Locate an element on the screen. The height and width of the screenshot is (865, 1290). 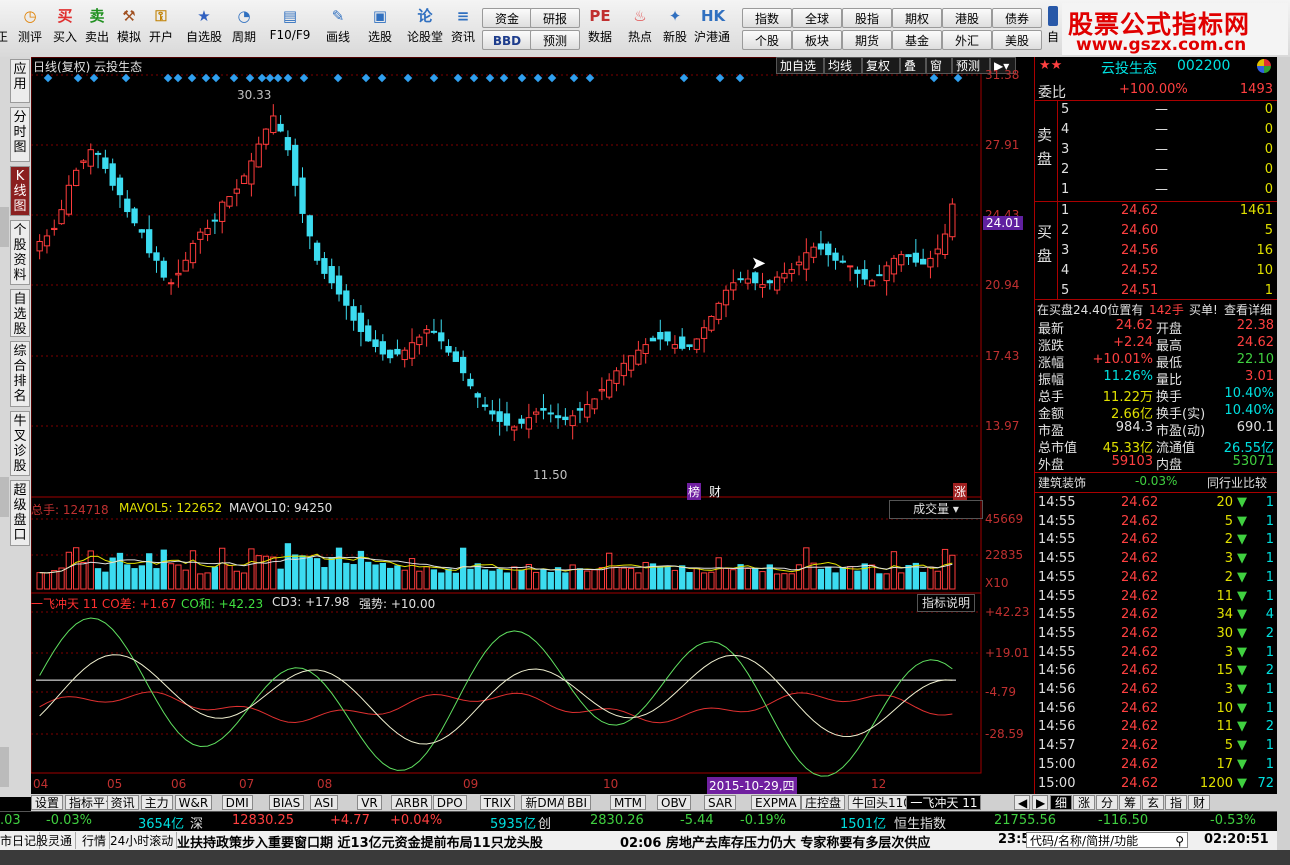
news-ticker: 业扶持政策步入重要窗口期 近13亿元资金提前布局11只龙头股 is located at coordinates (360, 841).